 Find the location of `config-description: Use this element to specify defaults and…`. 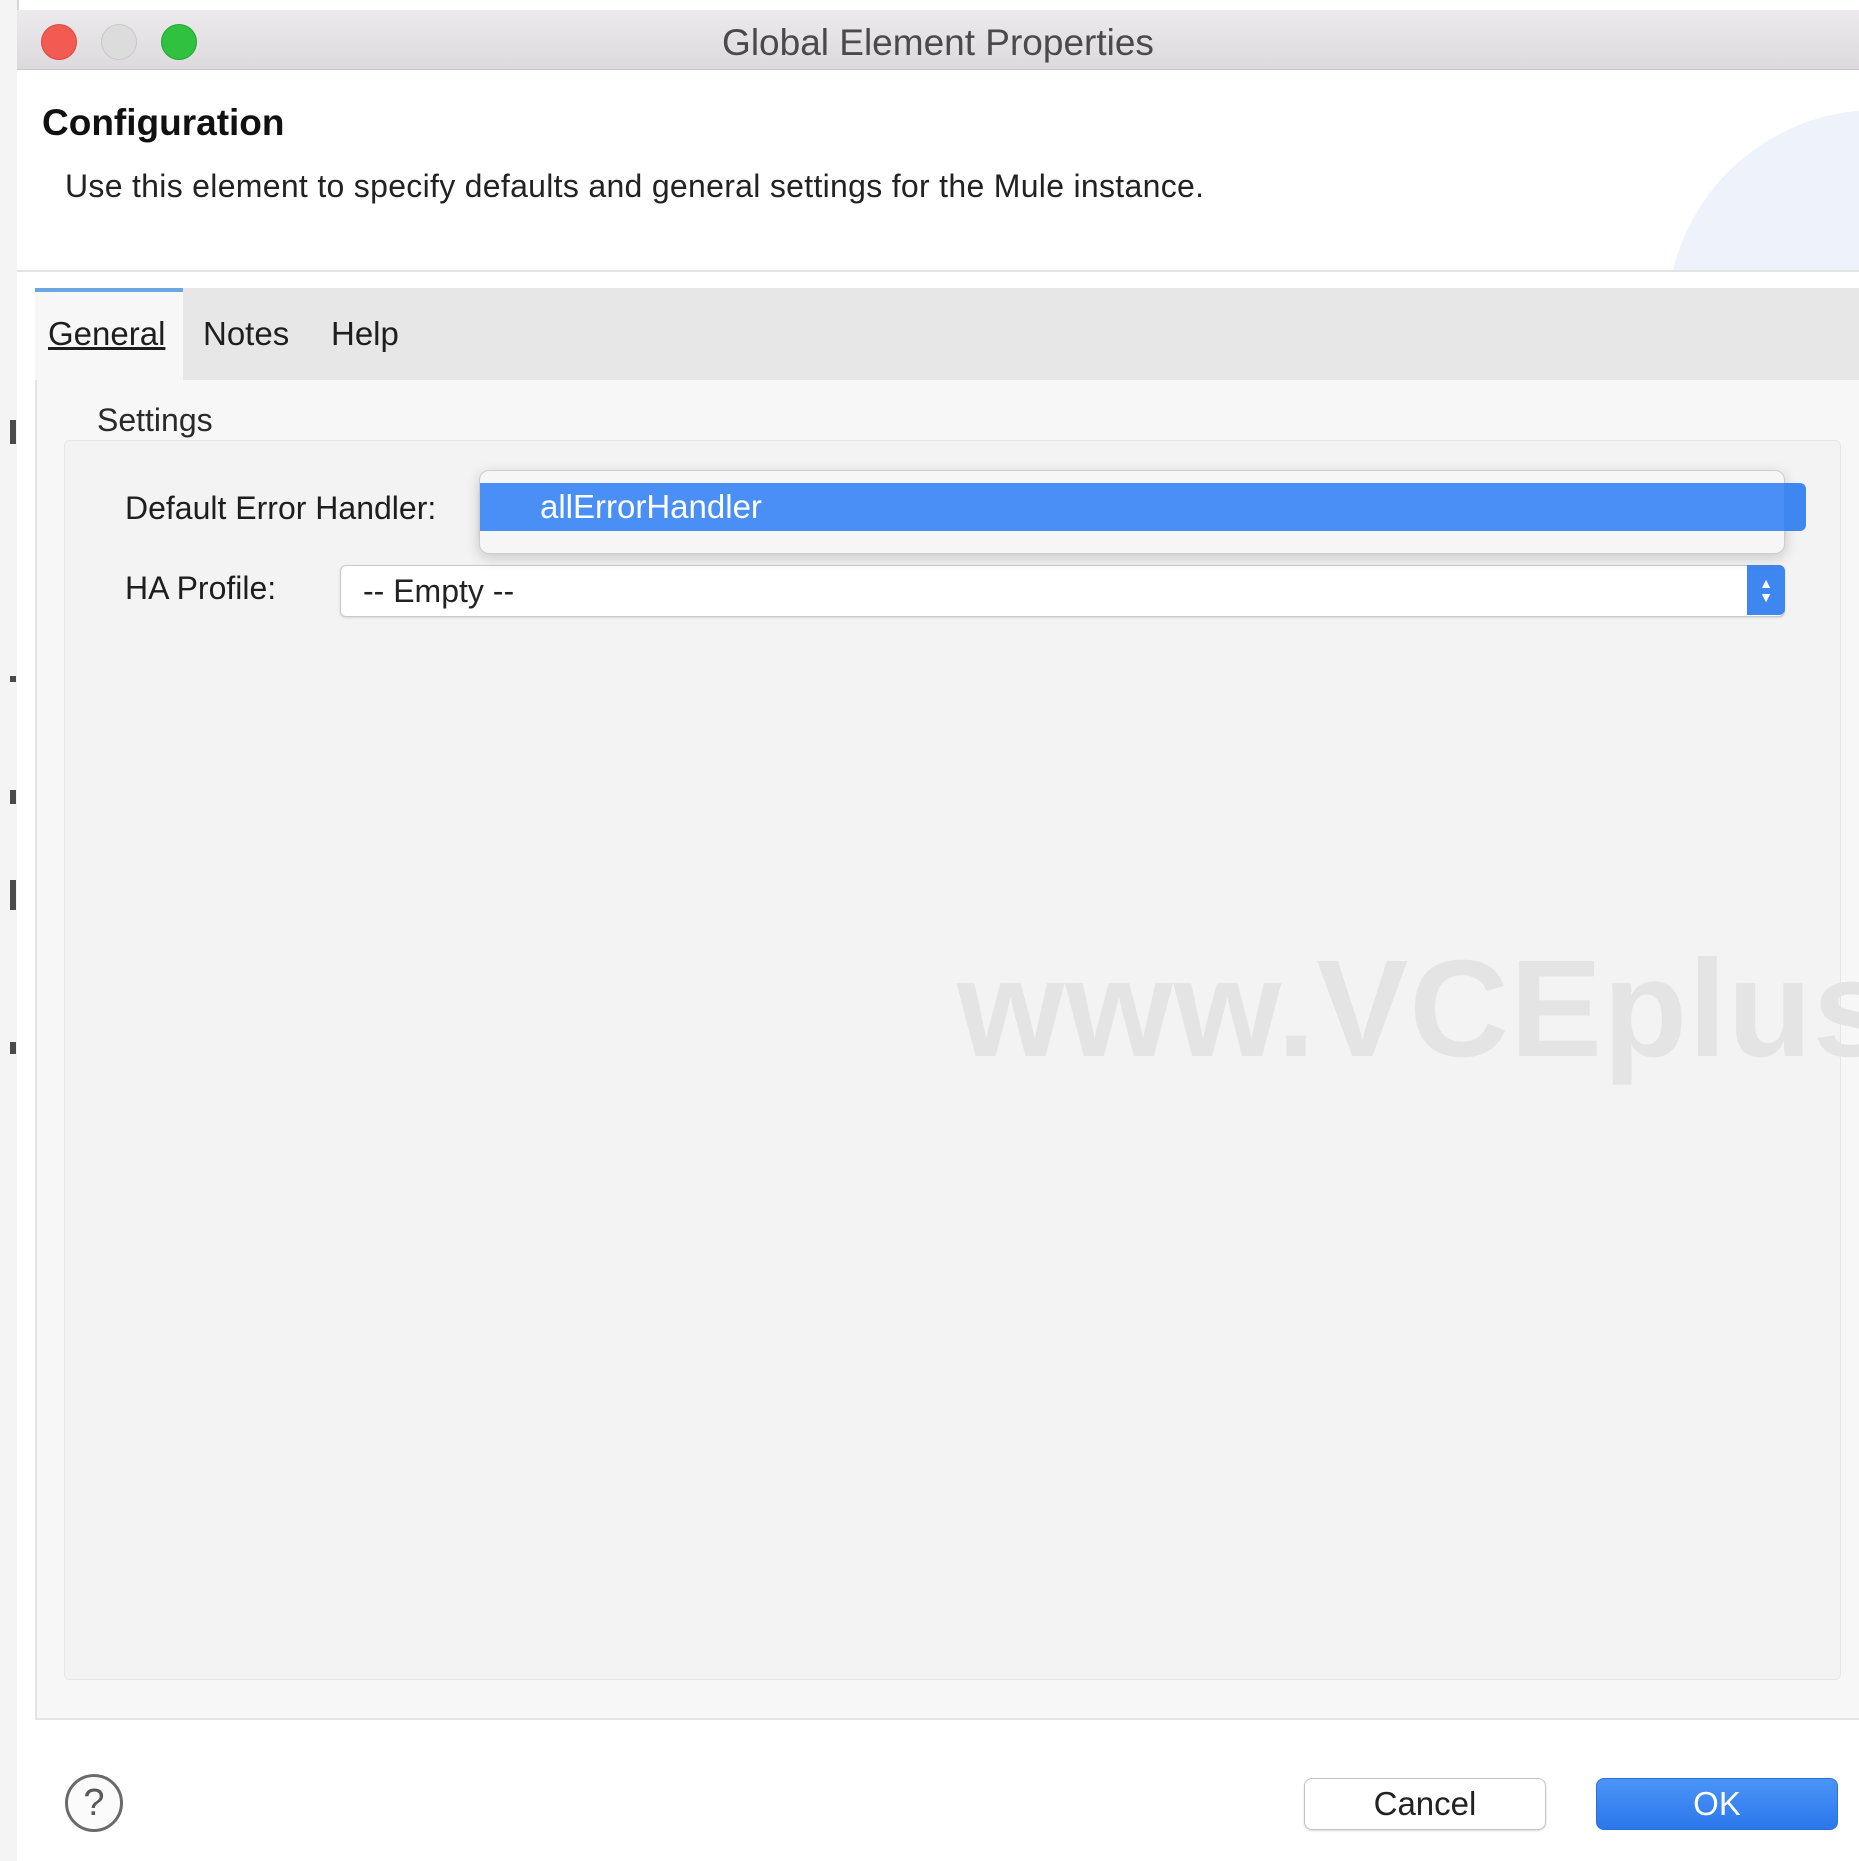

config-description: Use this element to specify defaults and… is located at coordinates (635, 186).